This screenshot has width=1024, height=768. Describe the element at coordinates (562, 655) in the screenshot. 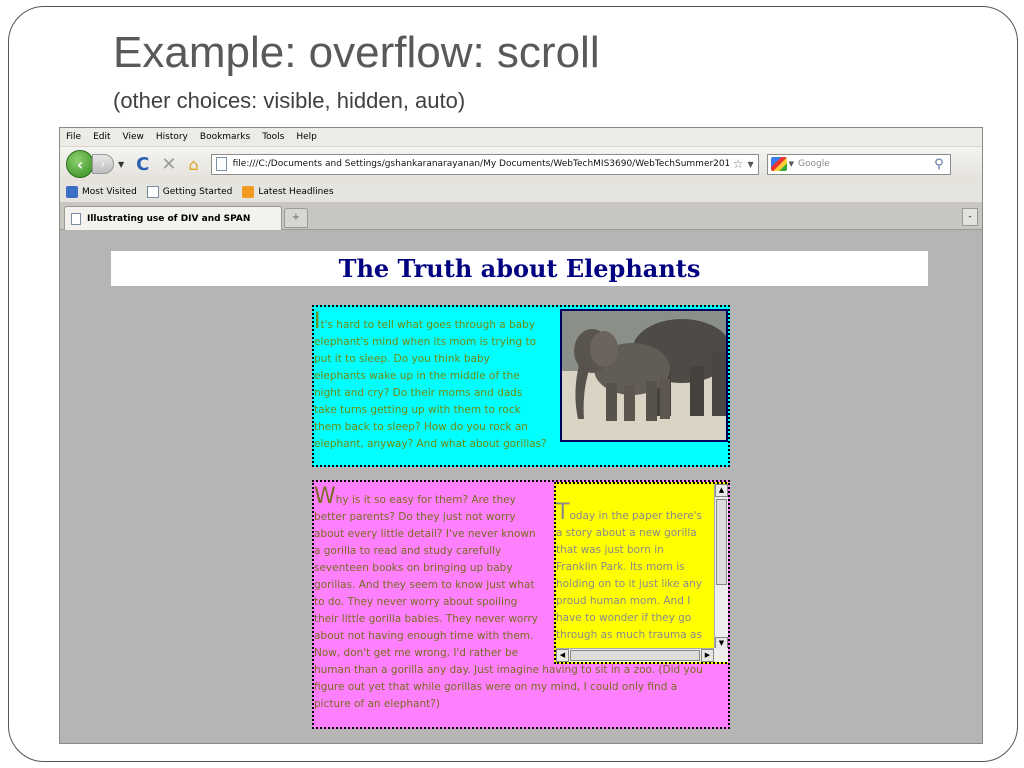

I see `scroll-left-arrow-icon: ◀` at that location.